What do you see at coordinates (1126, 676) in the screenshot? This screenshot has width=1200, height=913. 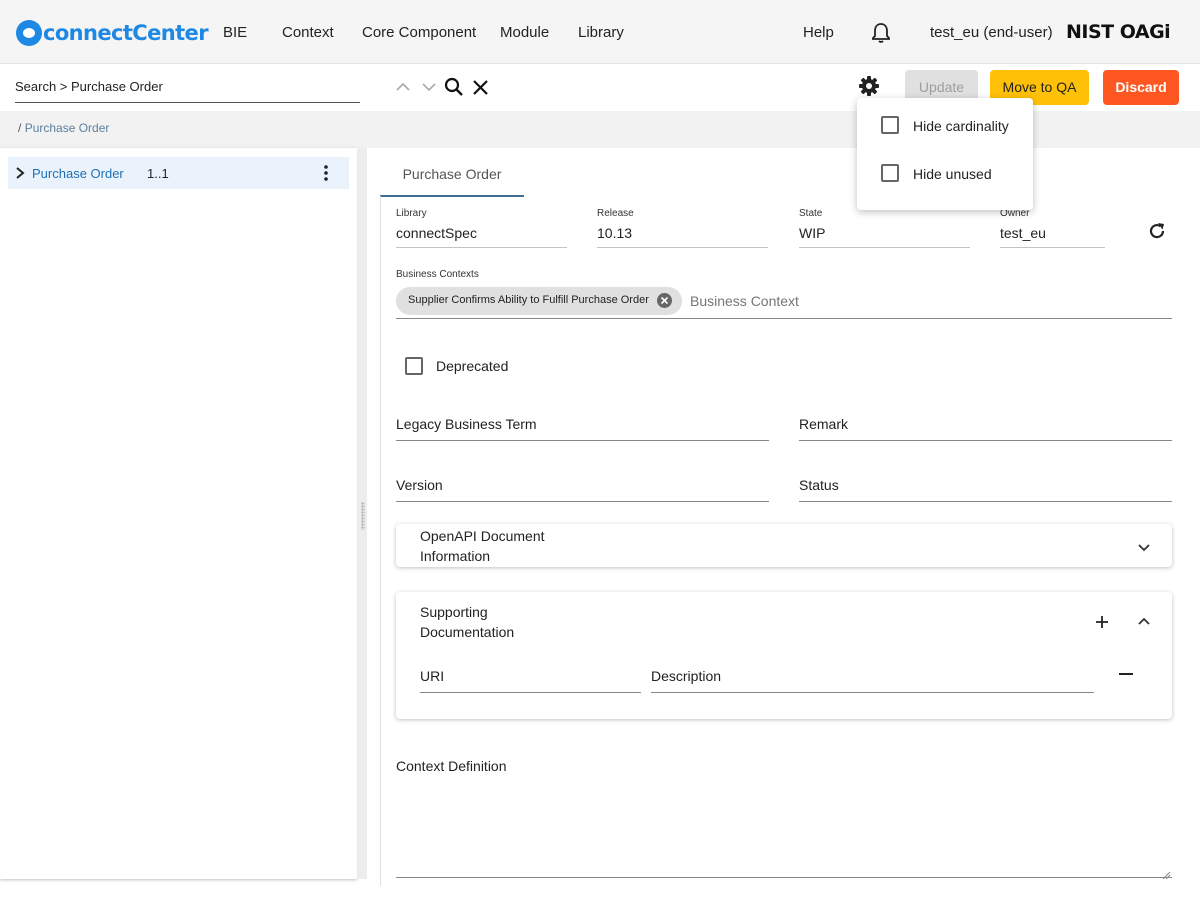 I see `remove-icon` at bounding box center [1126, 676].